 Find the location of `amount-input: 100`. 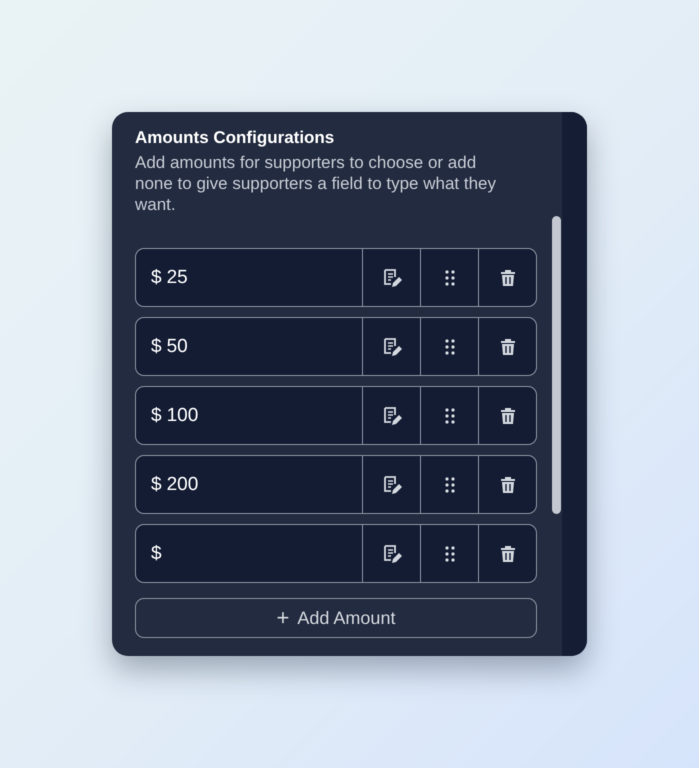

amount-input: 100 is located at coordinates (241, 415).